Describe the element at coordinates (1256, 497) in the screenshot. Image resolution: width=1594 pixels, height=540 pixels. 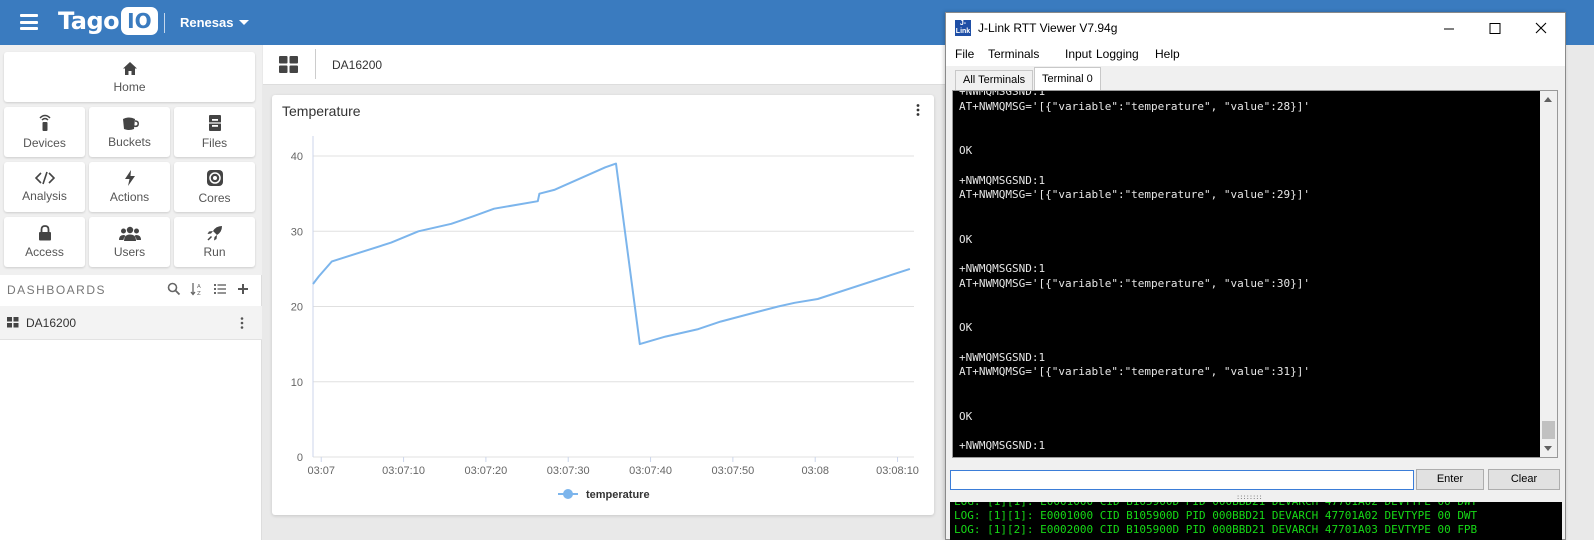
I see `splitter-handle: ::::::::` at that location.